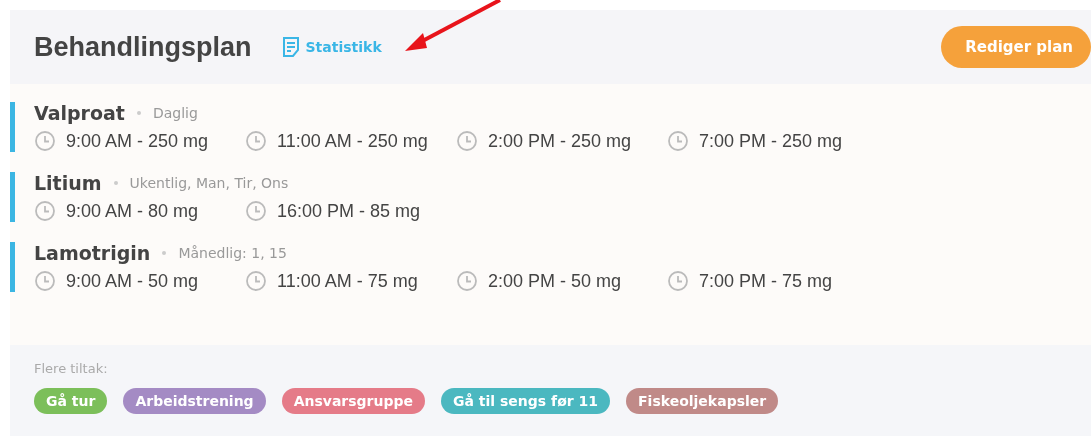 The height and width of the screenshot is (436, 1091). I want to click on dose-time: 11:00 AM - 250 mg, so click(352, 141).